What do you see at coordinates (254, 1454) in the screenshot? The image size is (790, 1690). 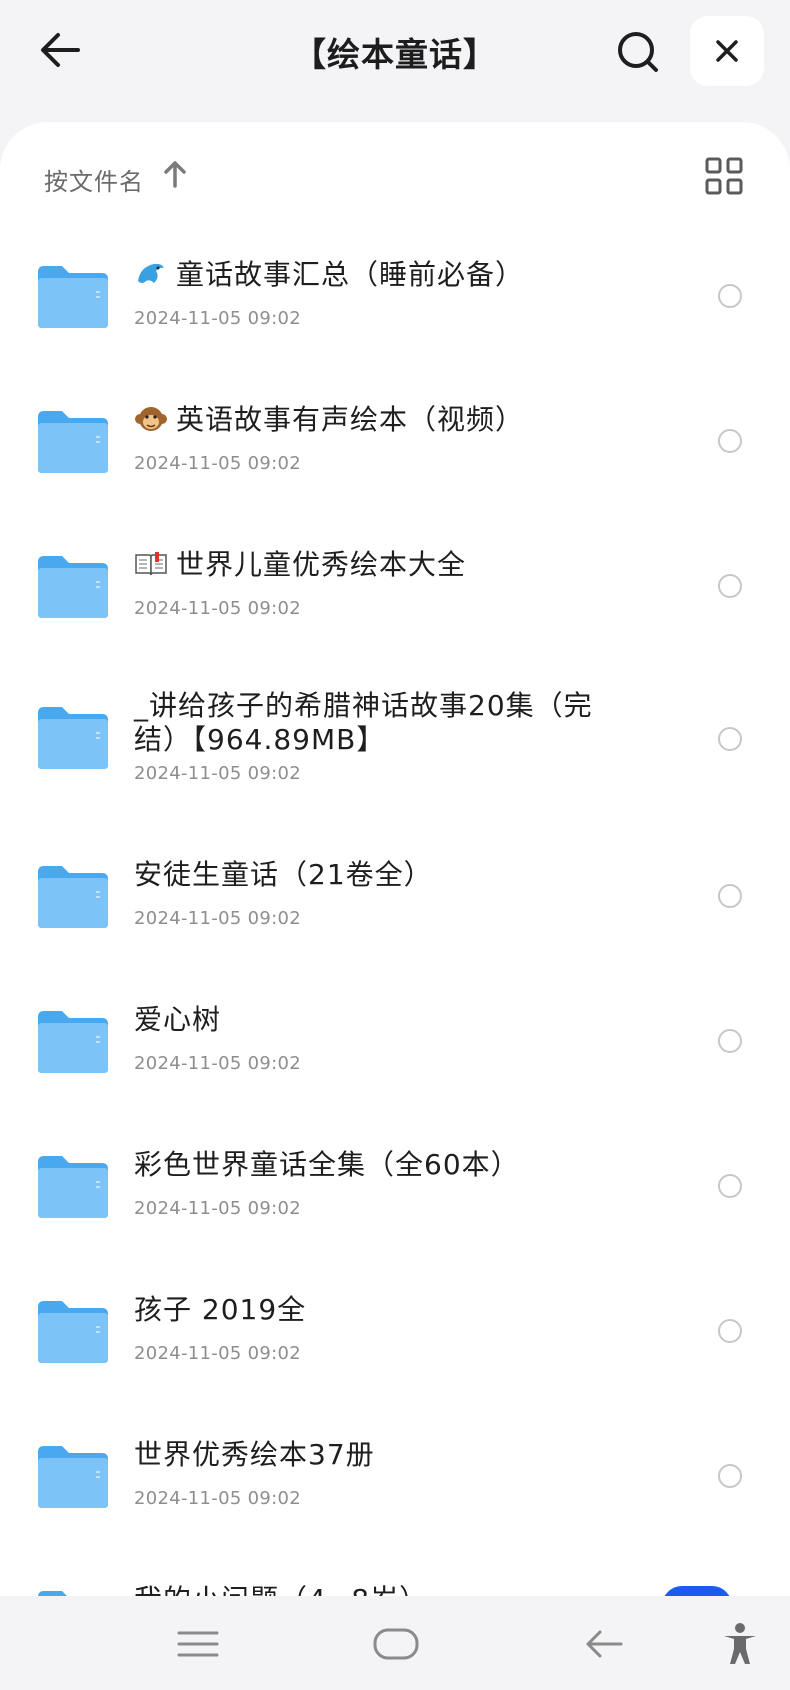 I see `file-name: 世界优秀绘本37册` at bounding box center [254, 1454].